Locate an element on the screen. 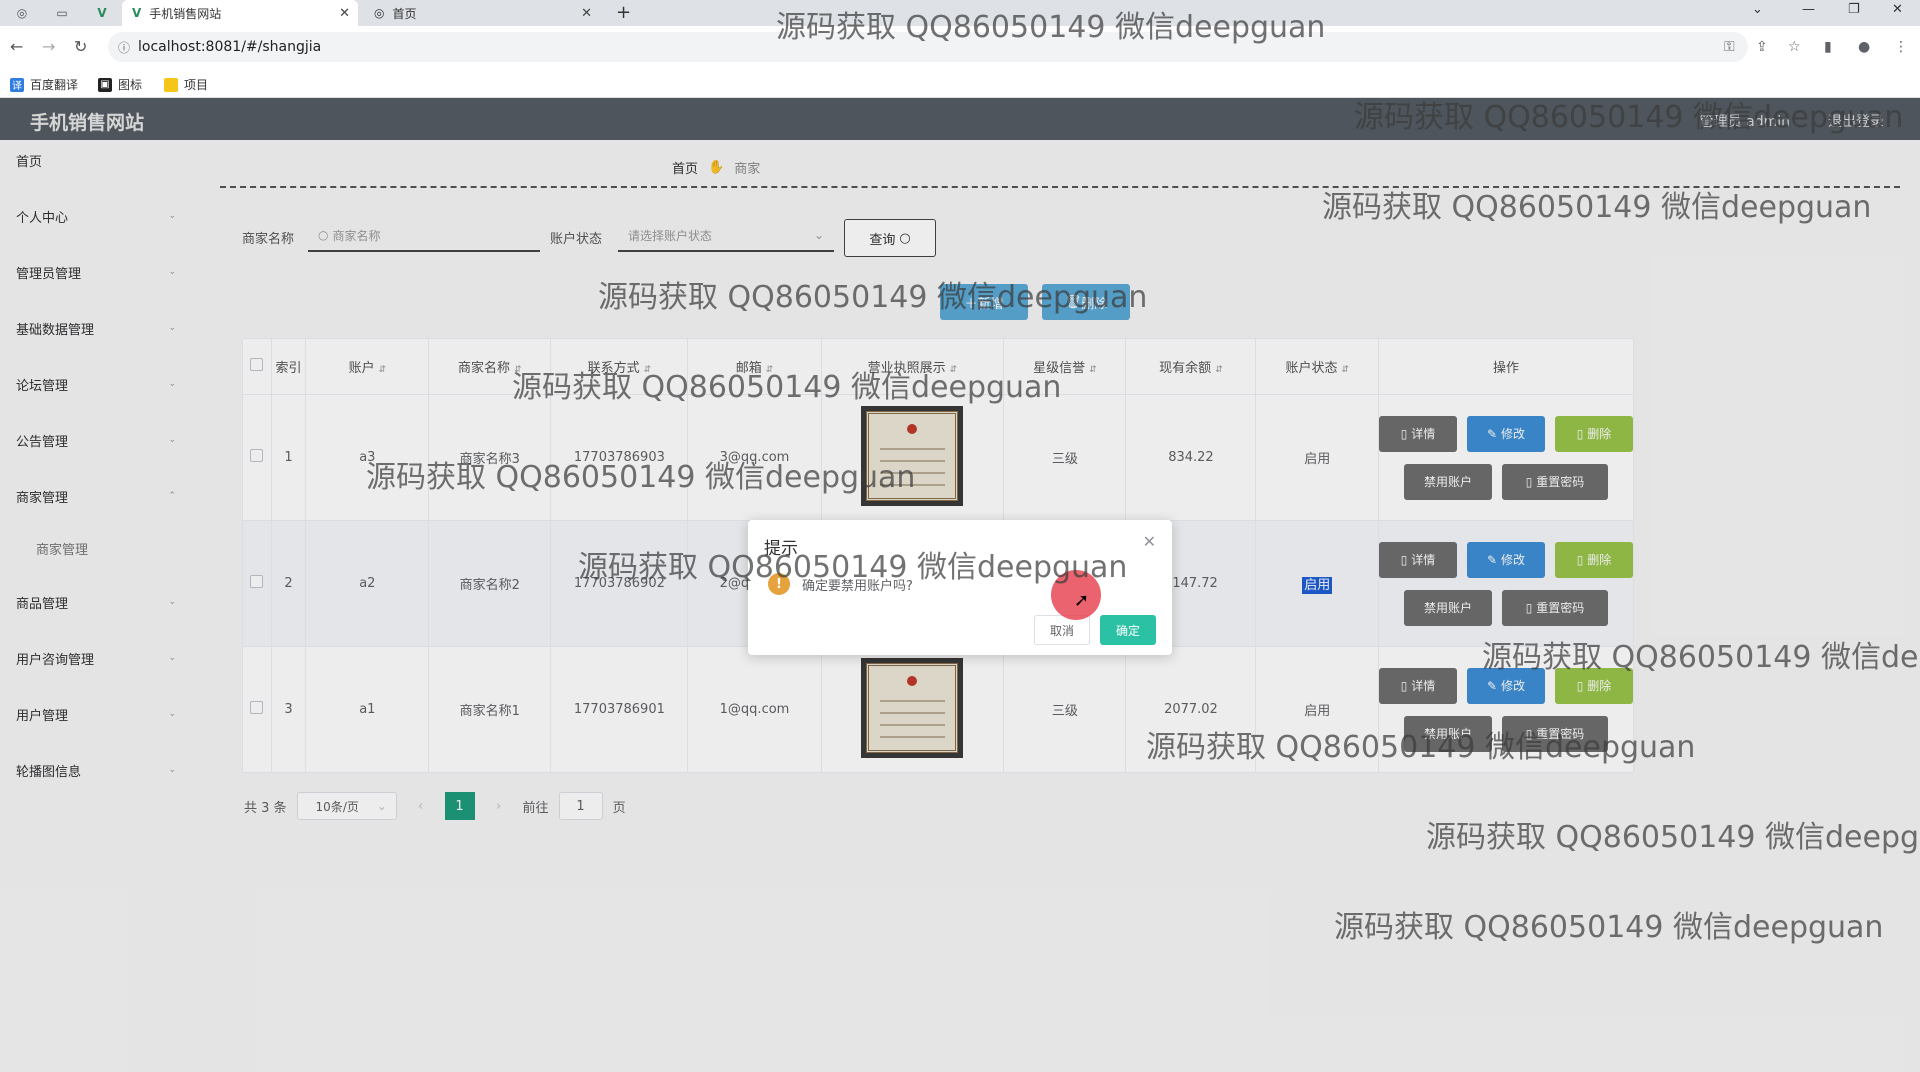  reload-icon: ↻ is located at coordinates (80, 46).